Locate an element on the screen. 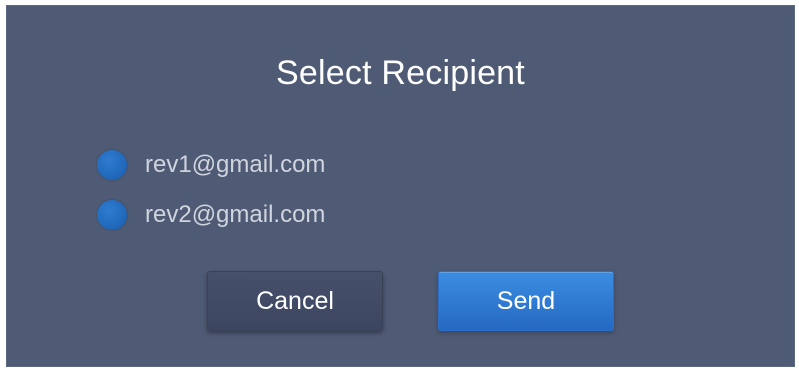  dialog-title: Select Recipient is located at coordinates (400, 73).